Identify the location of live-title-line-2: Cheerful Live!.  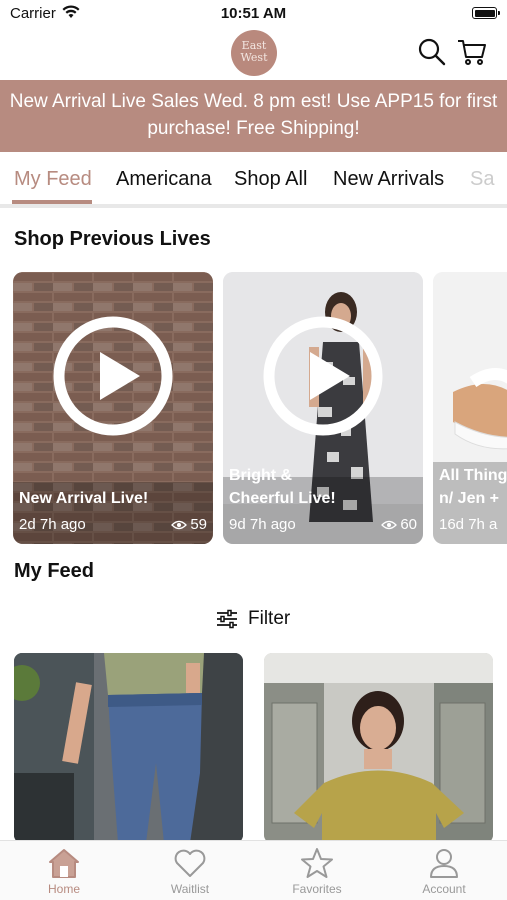
(282, 498).